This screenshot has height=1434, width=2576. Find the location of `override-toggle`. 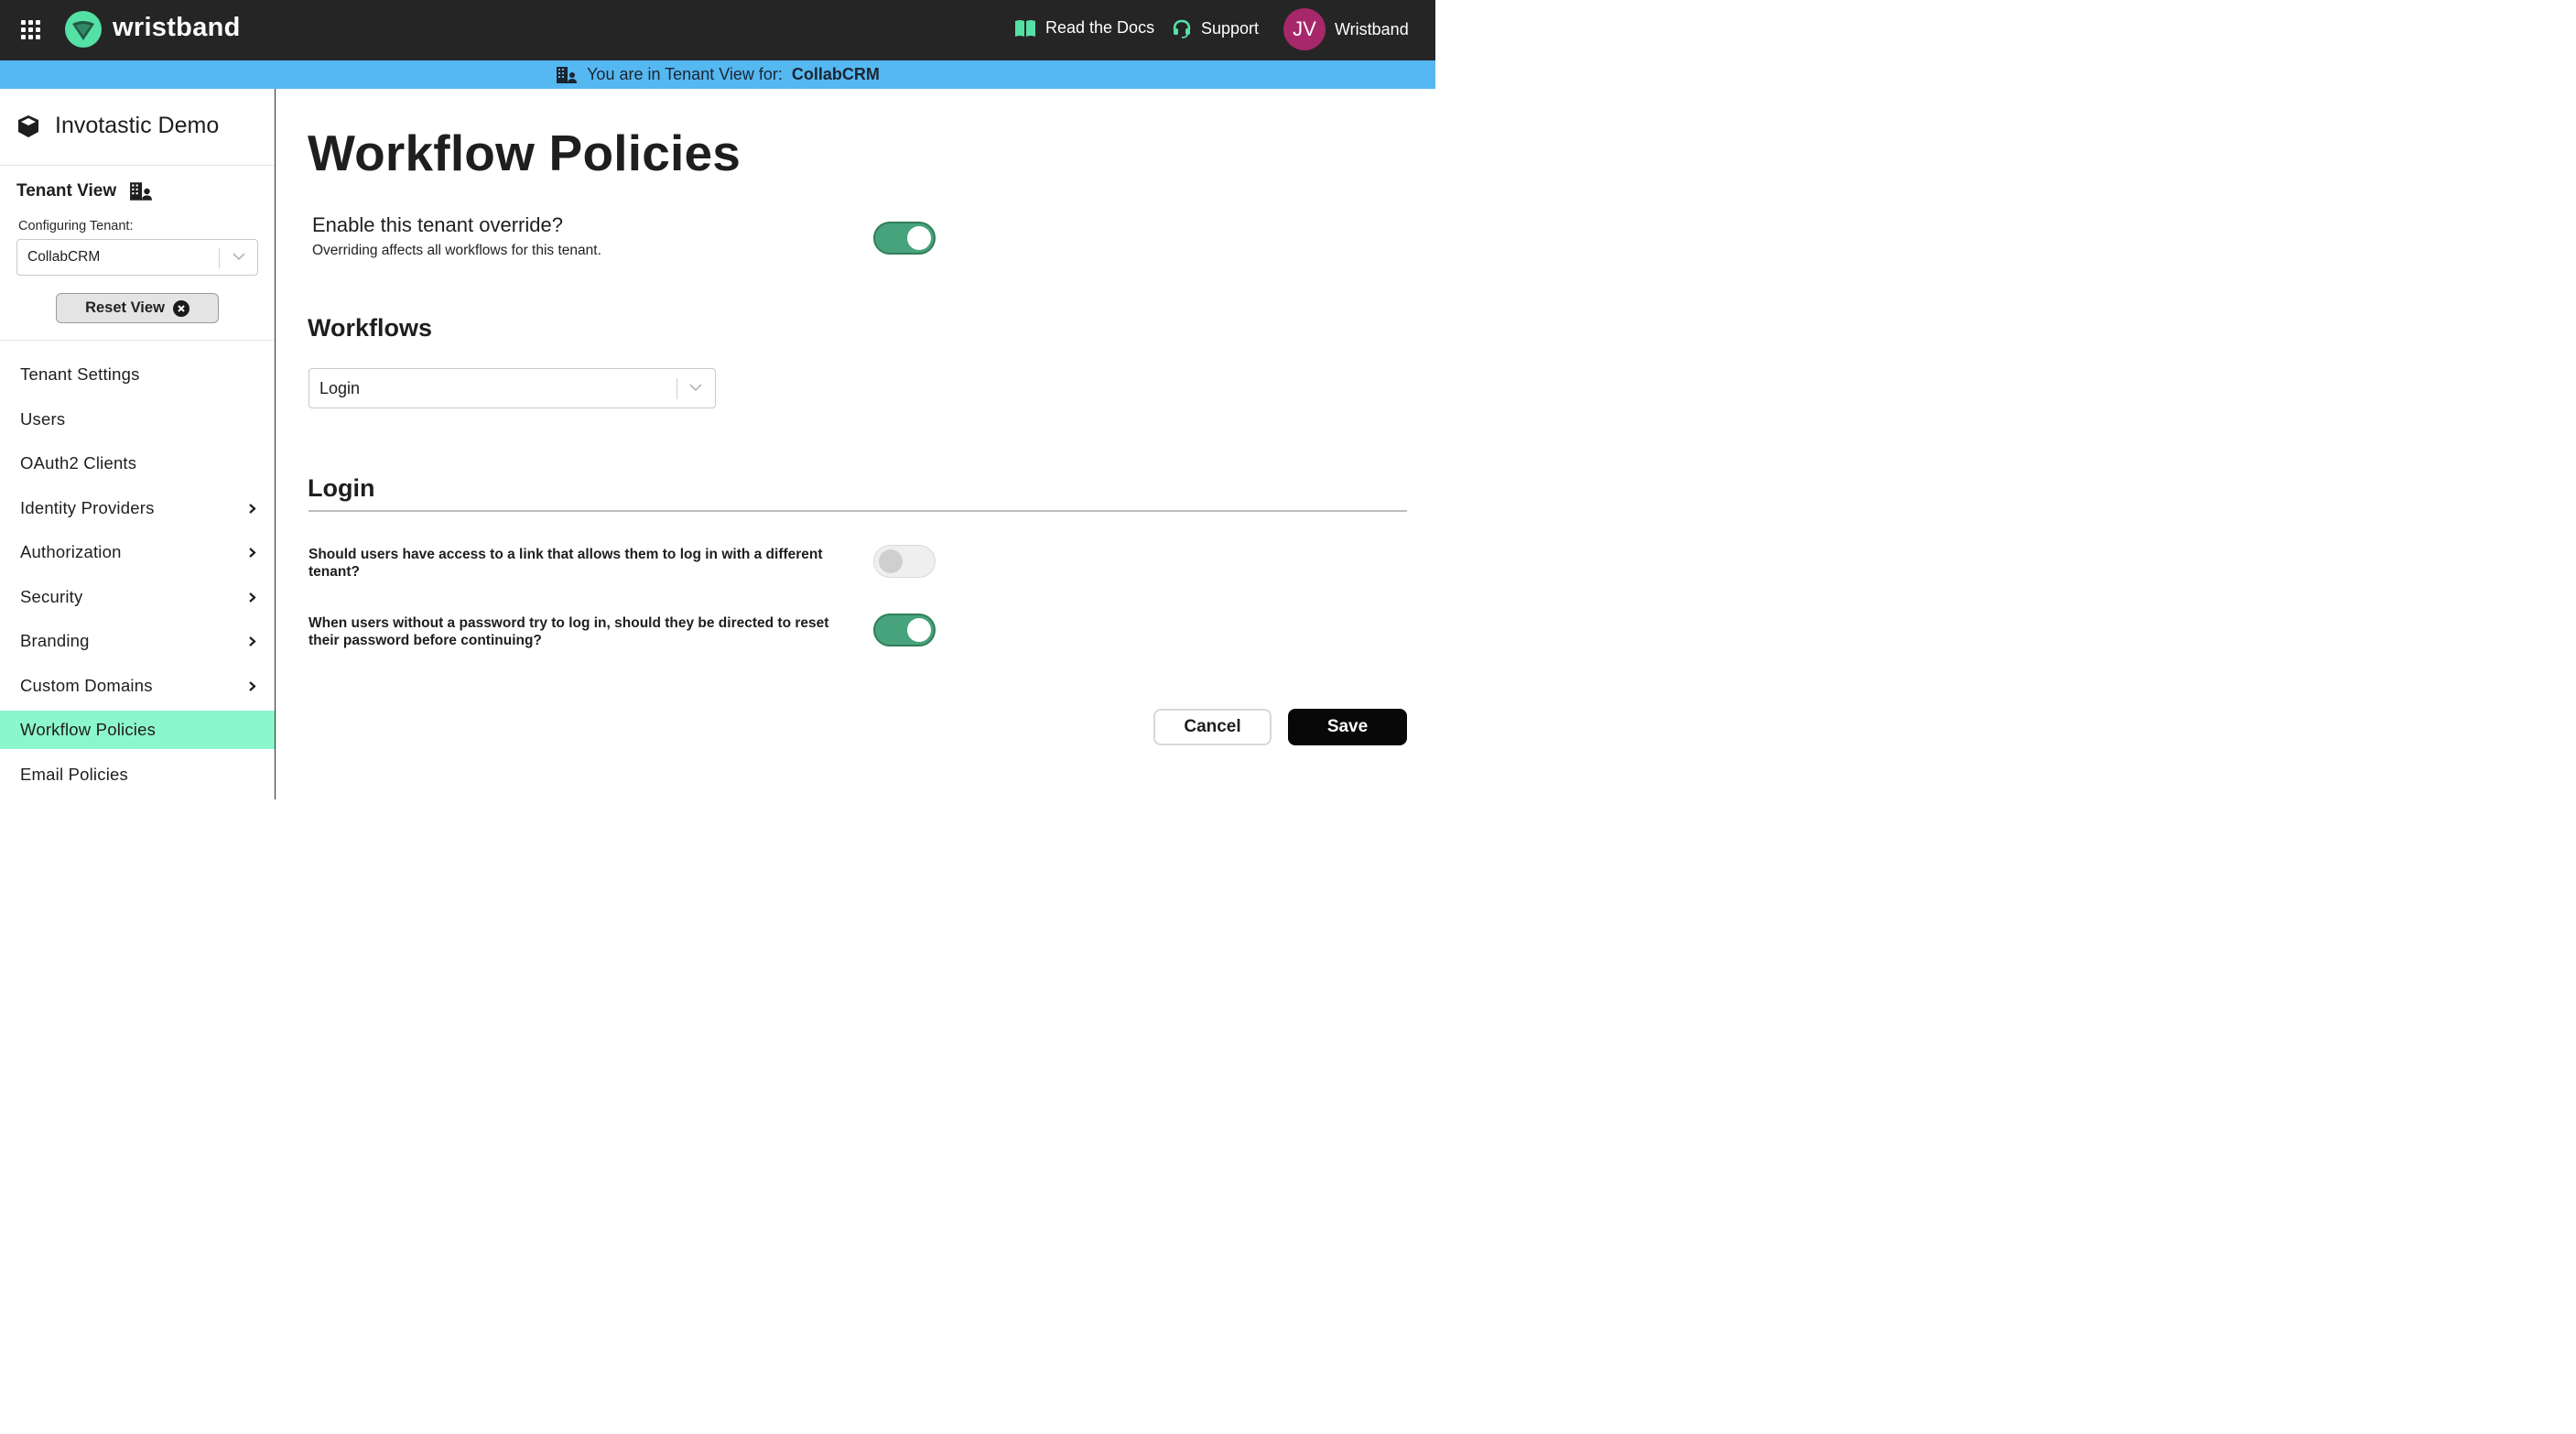

override-toggle is located at coordinates (905, 238).